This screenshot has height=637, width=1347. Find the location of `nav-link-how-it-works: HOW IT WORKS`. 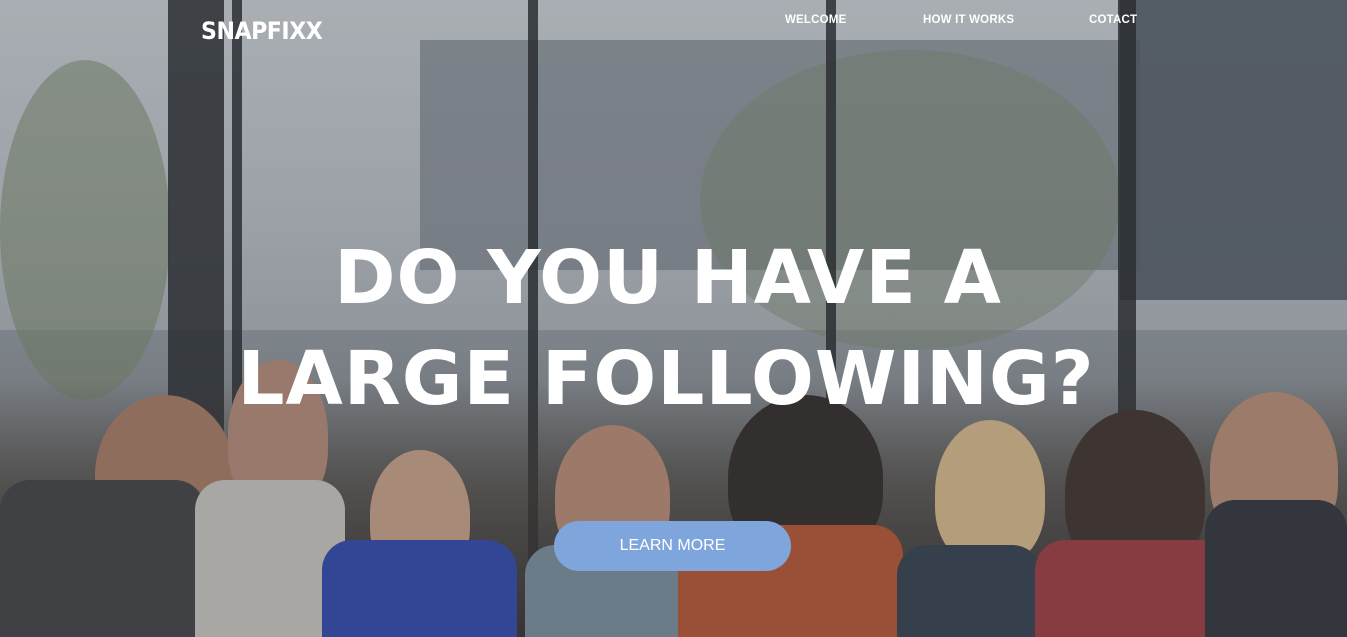

nav-link-how-it-works: HOW IT WORKS is located at coordinates (968, 20).